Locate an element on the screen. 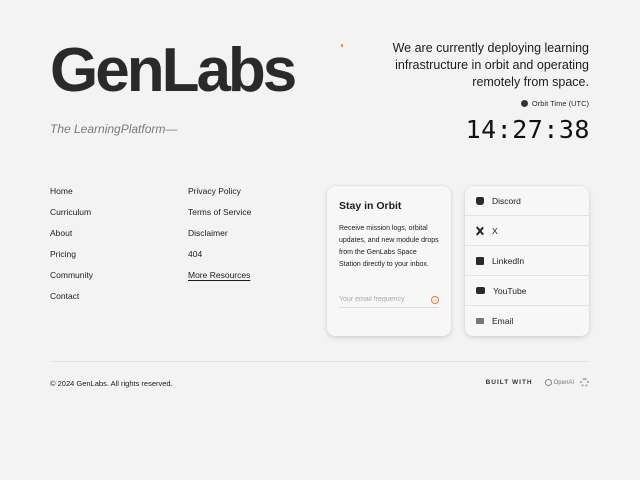  openai-link: OpenAI is located at coordinates (559, 382).